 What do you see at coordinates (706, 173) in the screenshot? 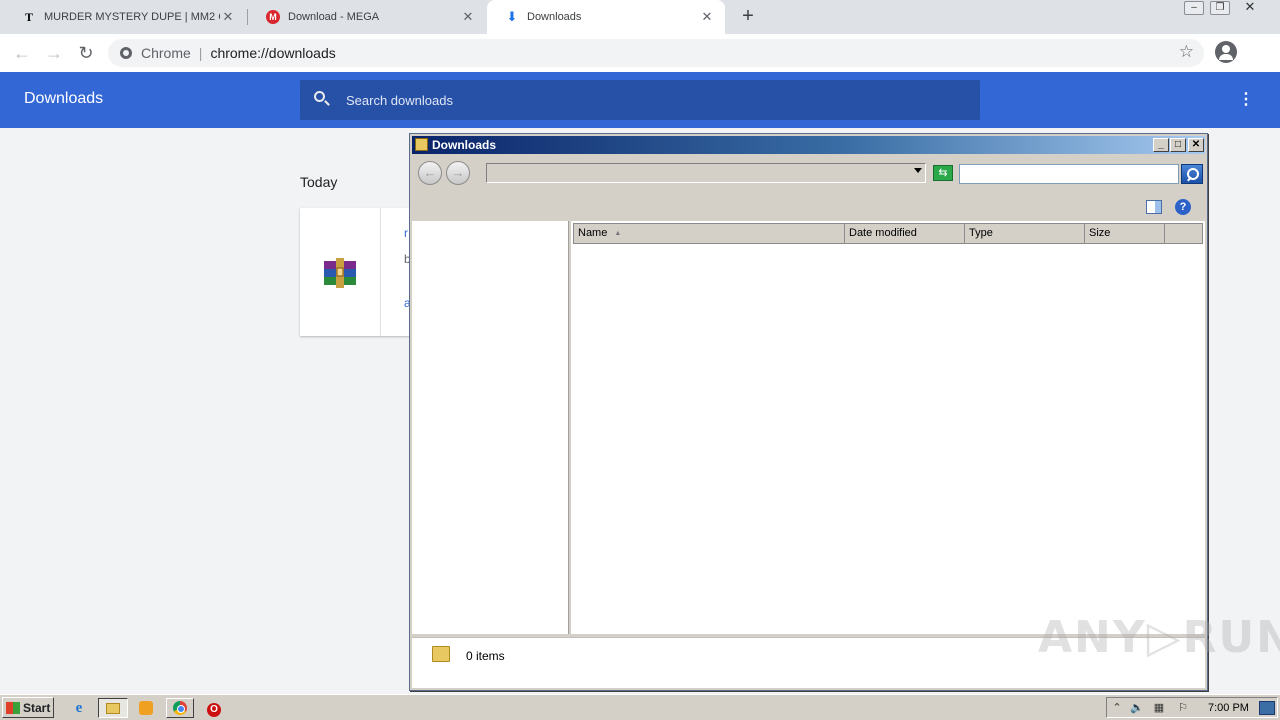
I see `address-field` at bounding box center [706, 173].